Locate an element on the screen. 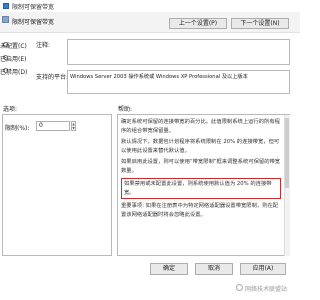 This screenshot has height=300, width=320. help-label: 帮助: is located at coordinates (125, 109).